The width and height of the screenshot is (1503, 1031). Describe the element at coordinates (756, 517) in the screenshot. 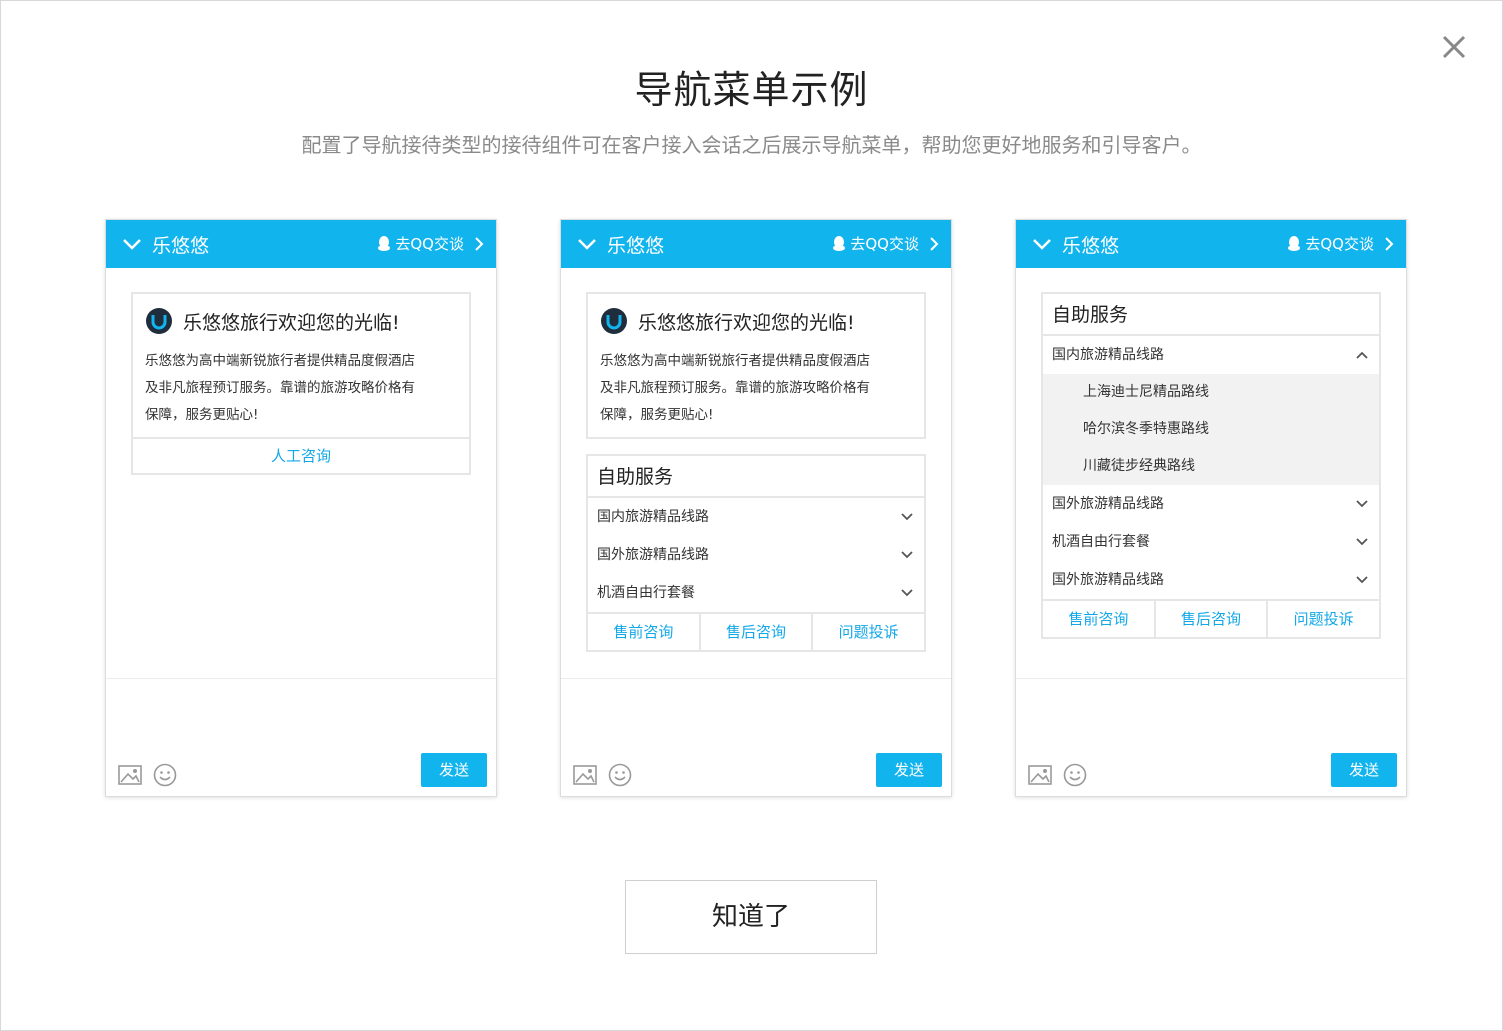

I see `menu-item: 国内旅游精品线路` at that location.